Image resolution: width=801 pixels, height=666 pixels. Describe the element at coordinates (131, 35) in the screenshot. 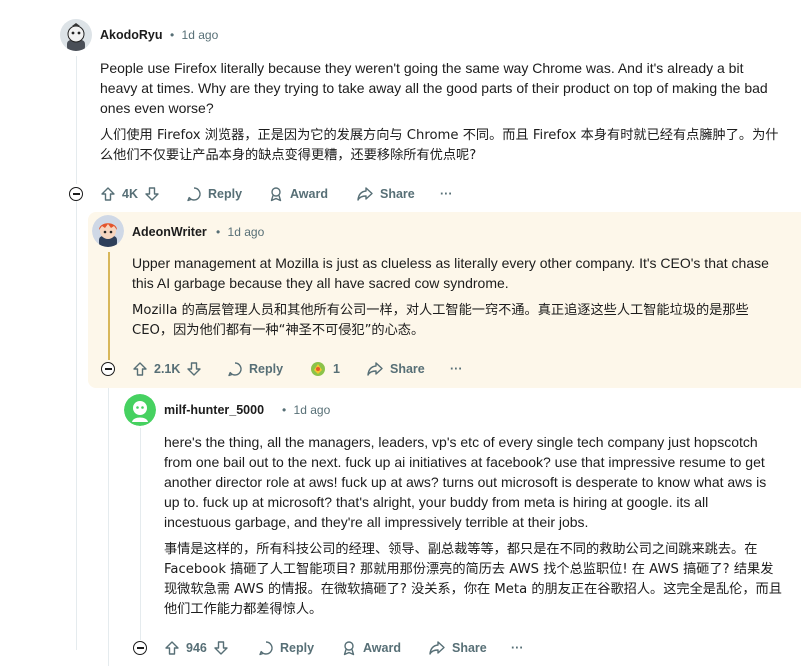

I see `username: AkodoRyu` at that location.